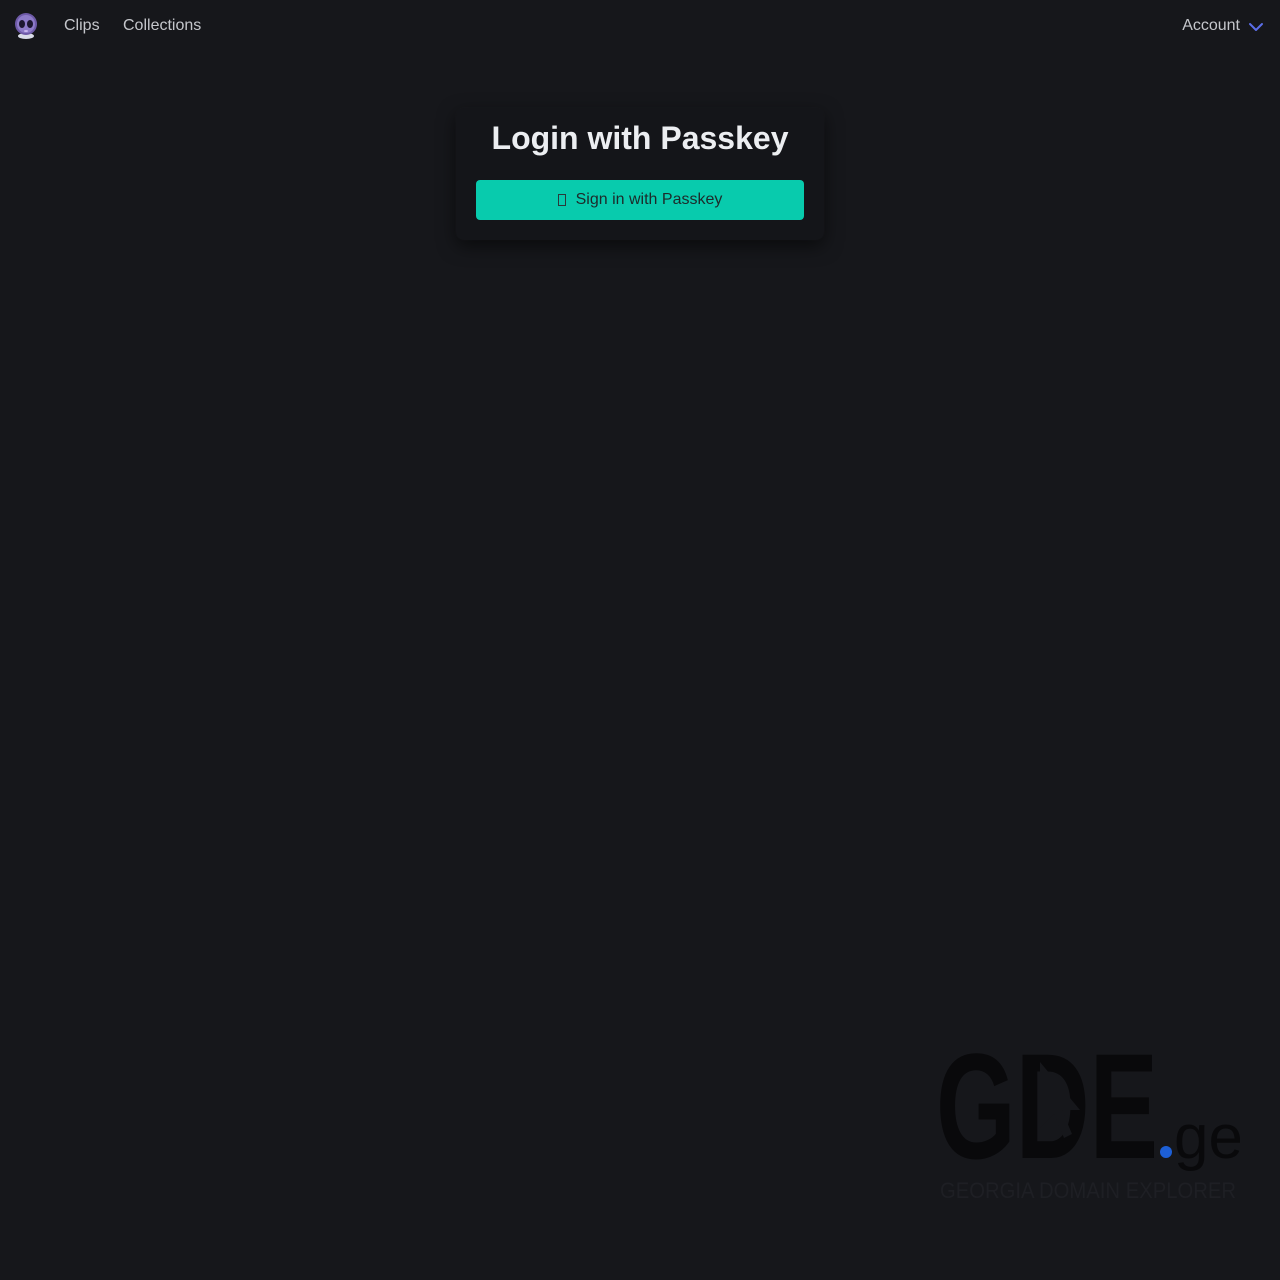 The height and width of the screenshot is (1280, 1280). What do you see at coordinates (162, 26) in the screenshot?
I see `nav-link-collections: Collections` at bounding box center [162, 26].